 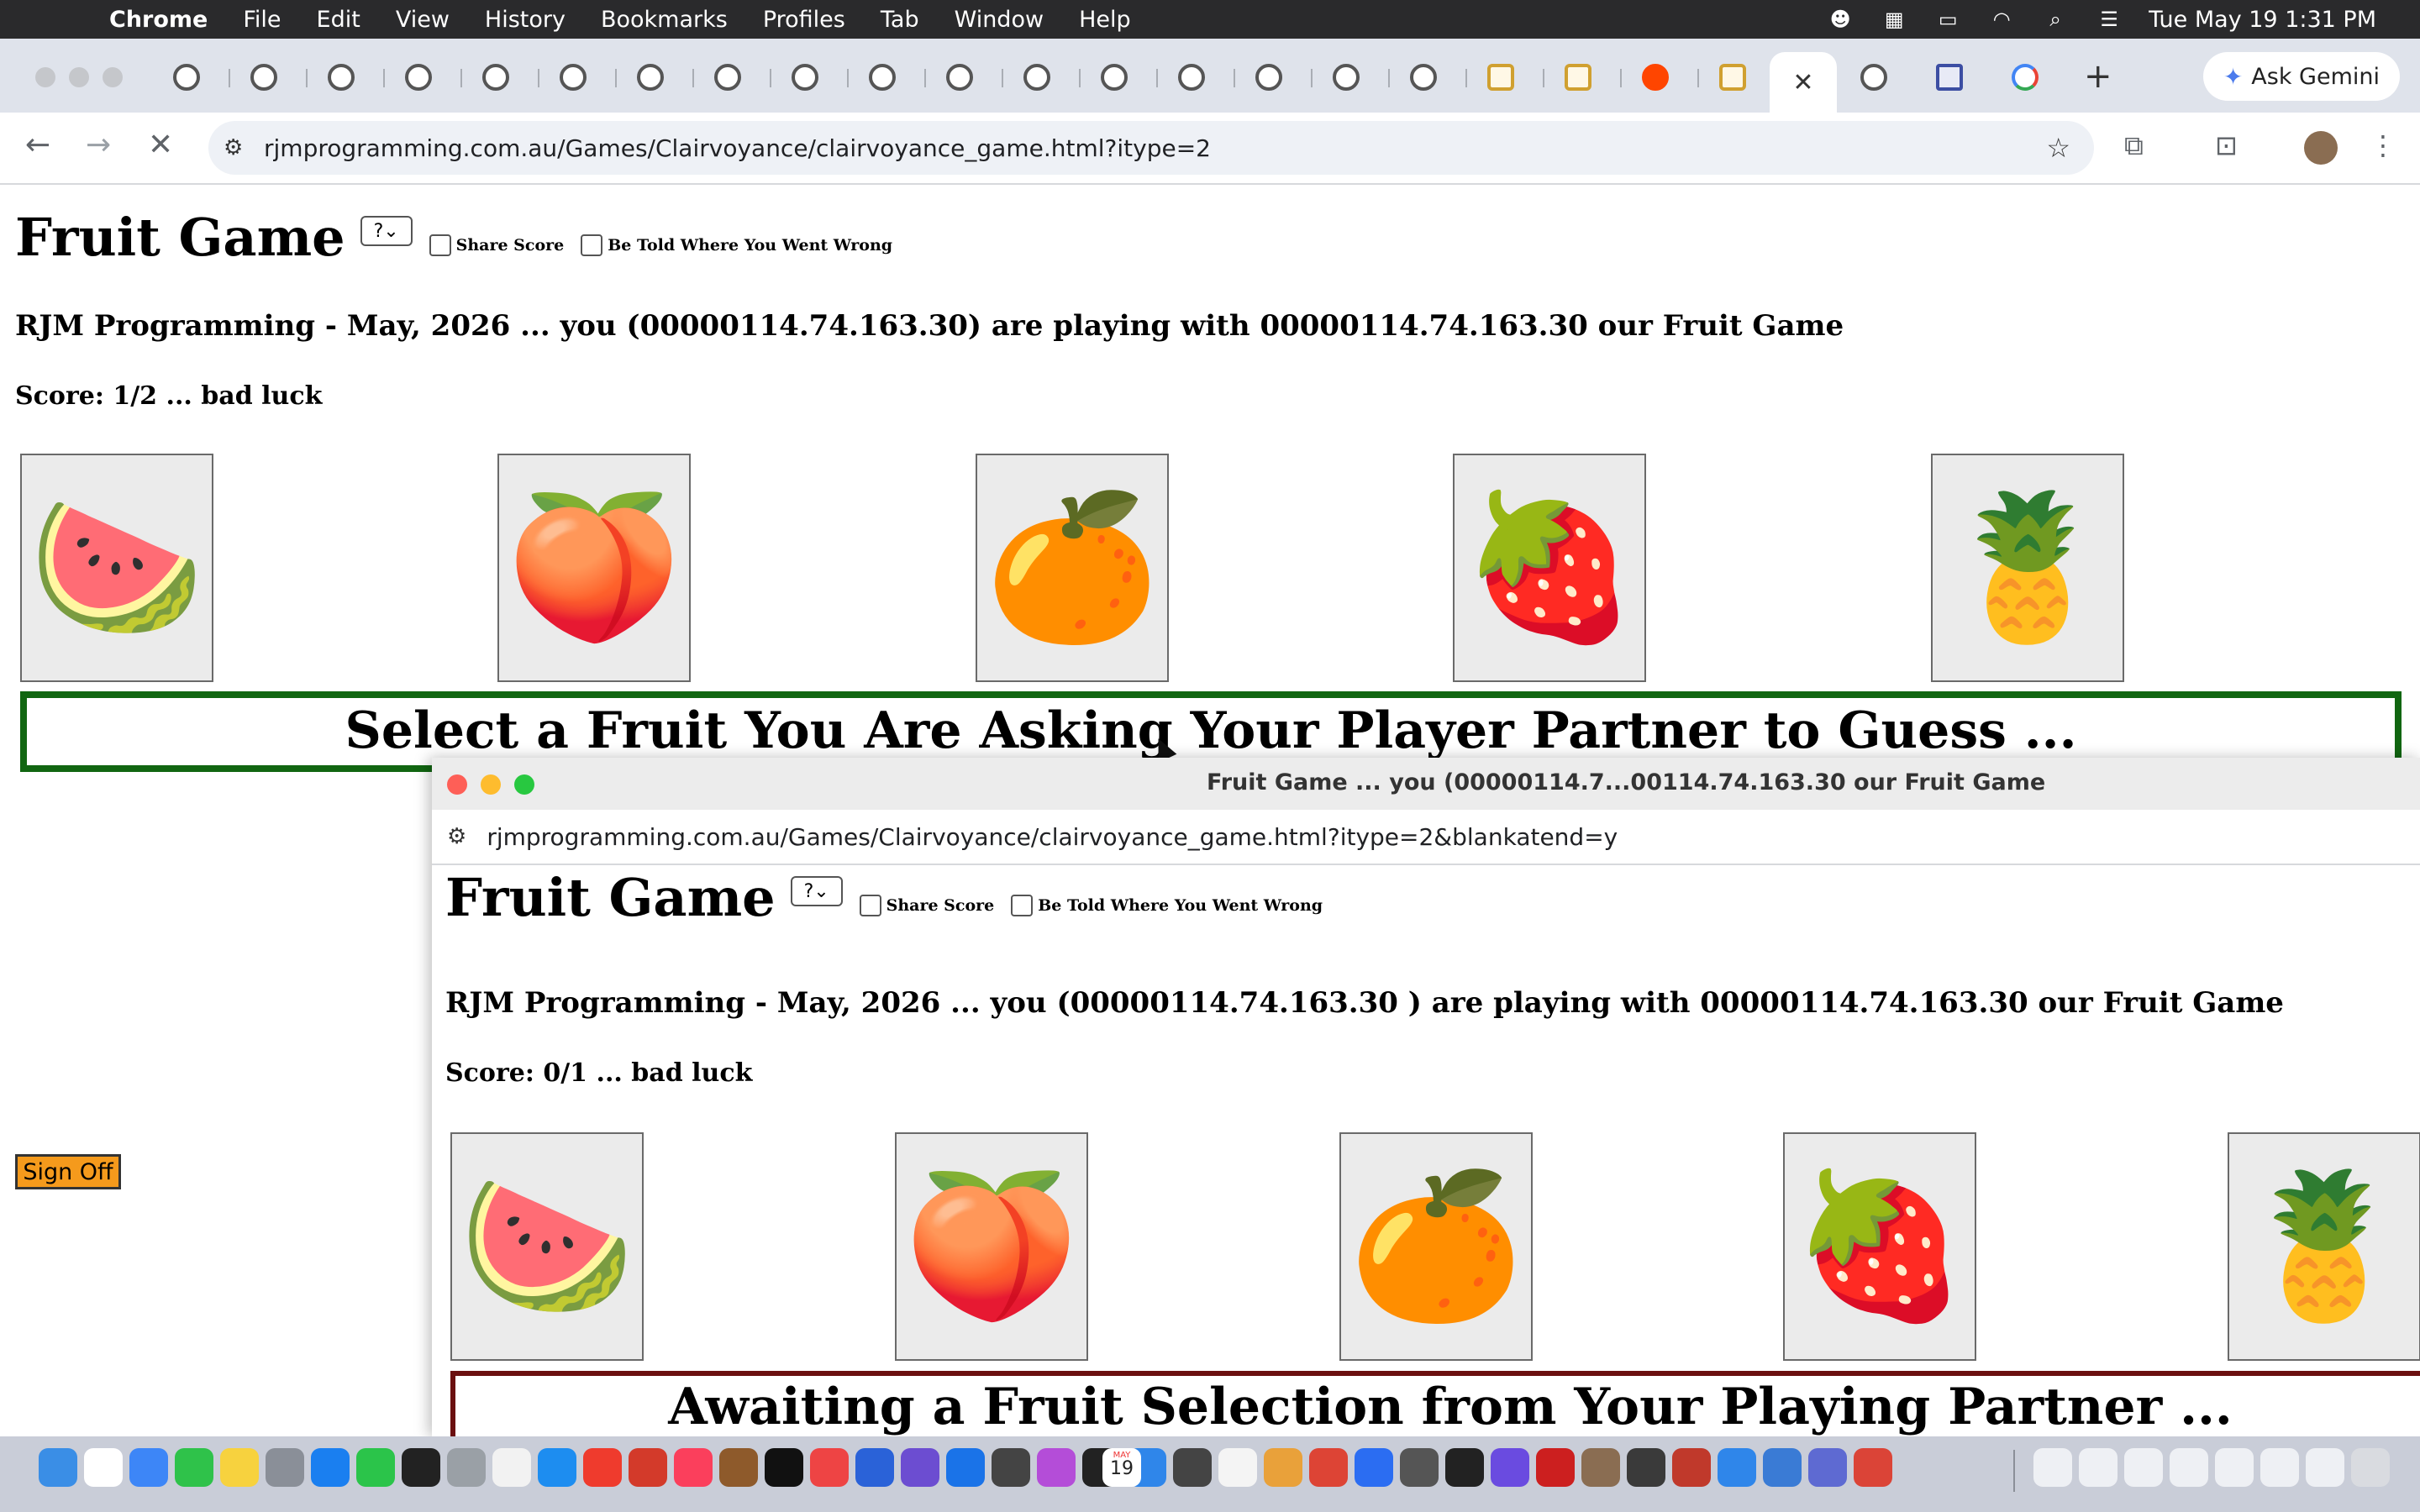 What do you see at coordinates (491, 784) in the screenshot?
I see `popup-minimize-icon` at bounding box center [491, 784].